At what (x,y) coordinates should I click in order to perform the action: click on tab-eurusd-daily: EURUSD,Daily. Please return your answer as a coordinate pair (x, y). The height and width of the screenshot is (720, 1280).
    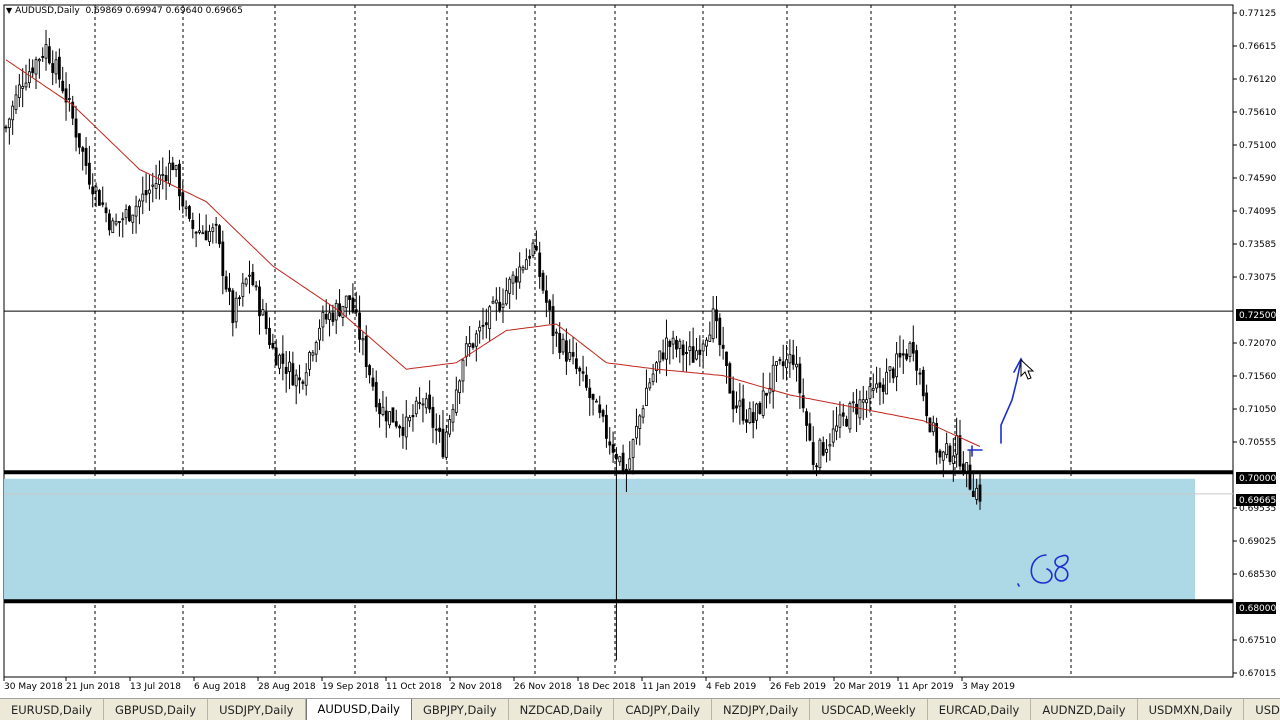
    Looking at the image, I should click on (52, 709).